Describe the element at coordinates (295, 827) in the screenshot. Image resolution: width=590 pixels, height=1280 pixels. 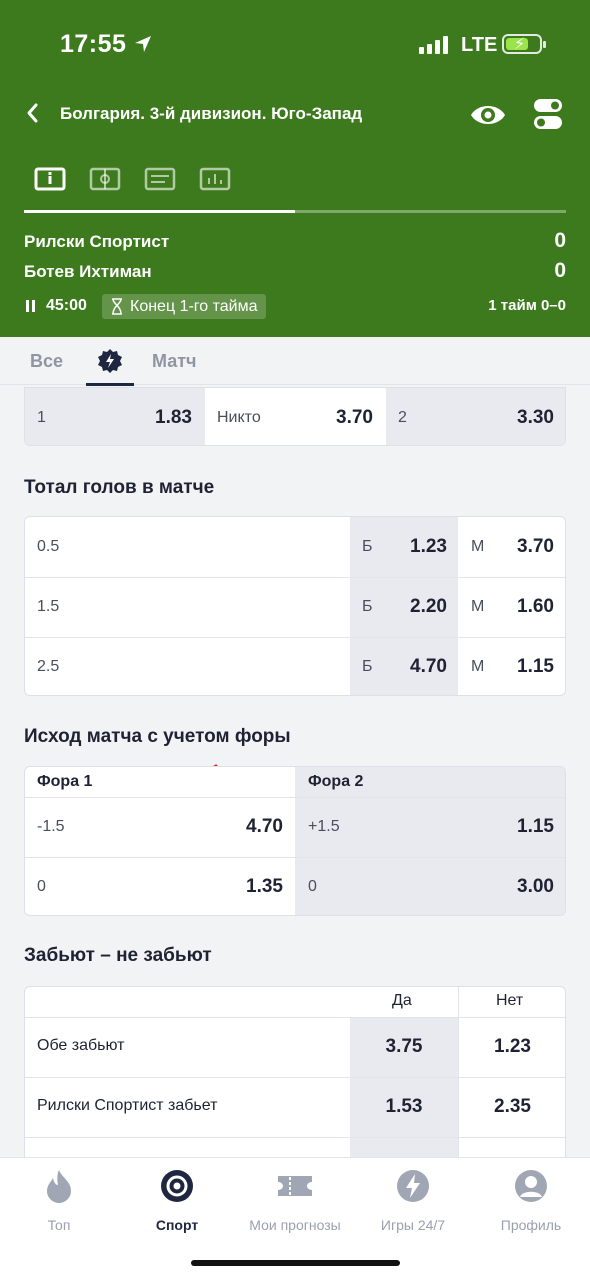
I see `handicap-row: -1.5 4.70 +1.5 1.15` at that location.